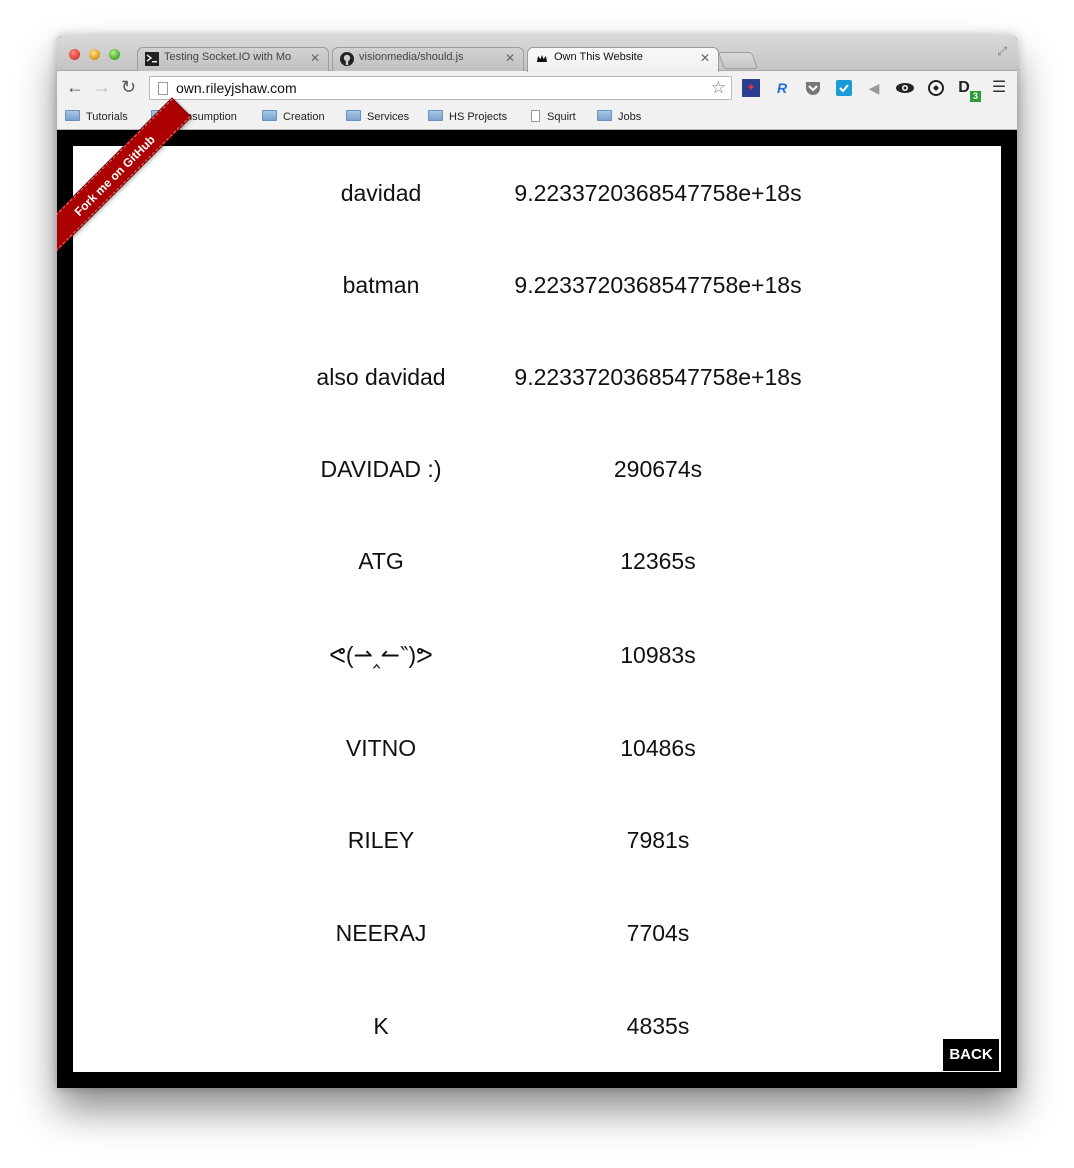 The image size is (1074, 1168). What do you see at coordinates (537, 840) in the screenshot?
I see `leaderboard-row: RILEY 7981s` at bounding box center [537, 840].